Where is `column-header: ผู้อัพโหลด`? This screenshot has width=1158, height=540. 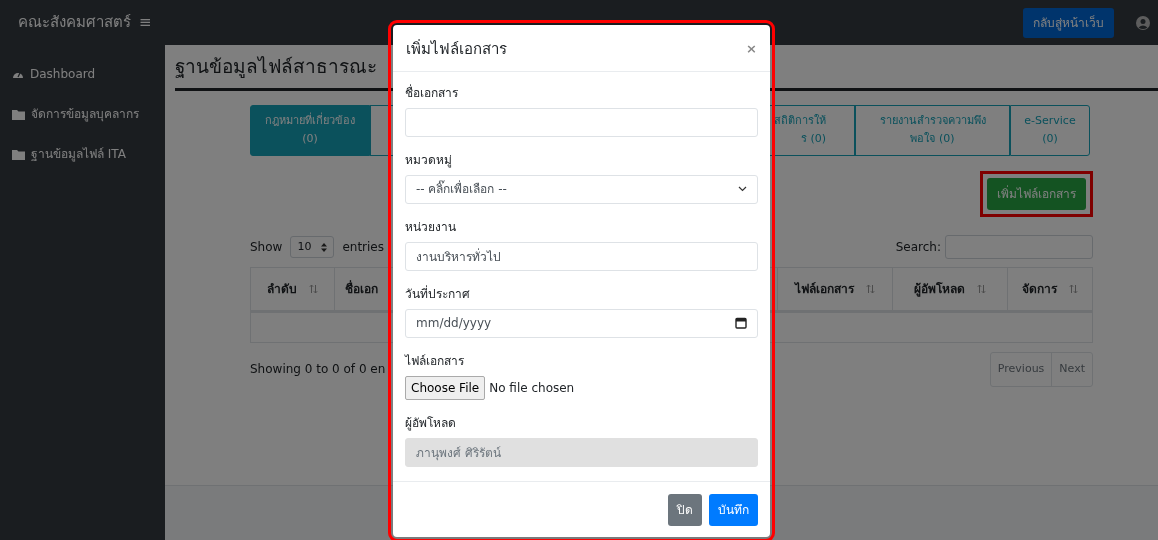
column-header: ผู้อัพโหลด is located at coordinates (950, 289).